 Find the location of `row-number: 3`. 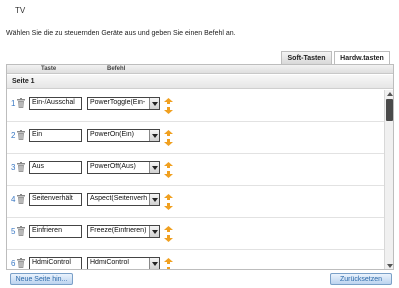

row-number: 3 is located at coordinates (13, 167).